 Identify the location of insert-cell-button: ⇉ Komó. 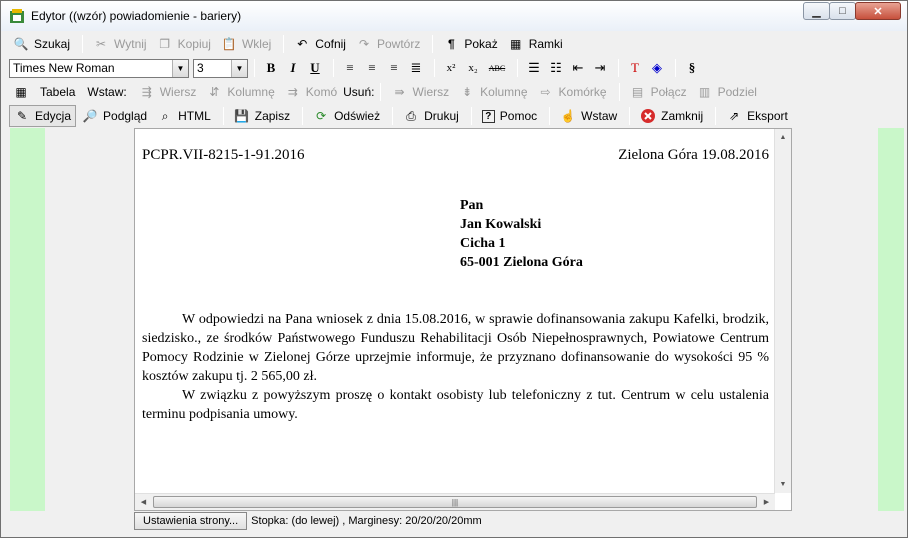
(311, 92).